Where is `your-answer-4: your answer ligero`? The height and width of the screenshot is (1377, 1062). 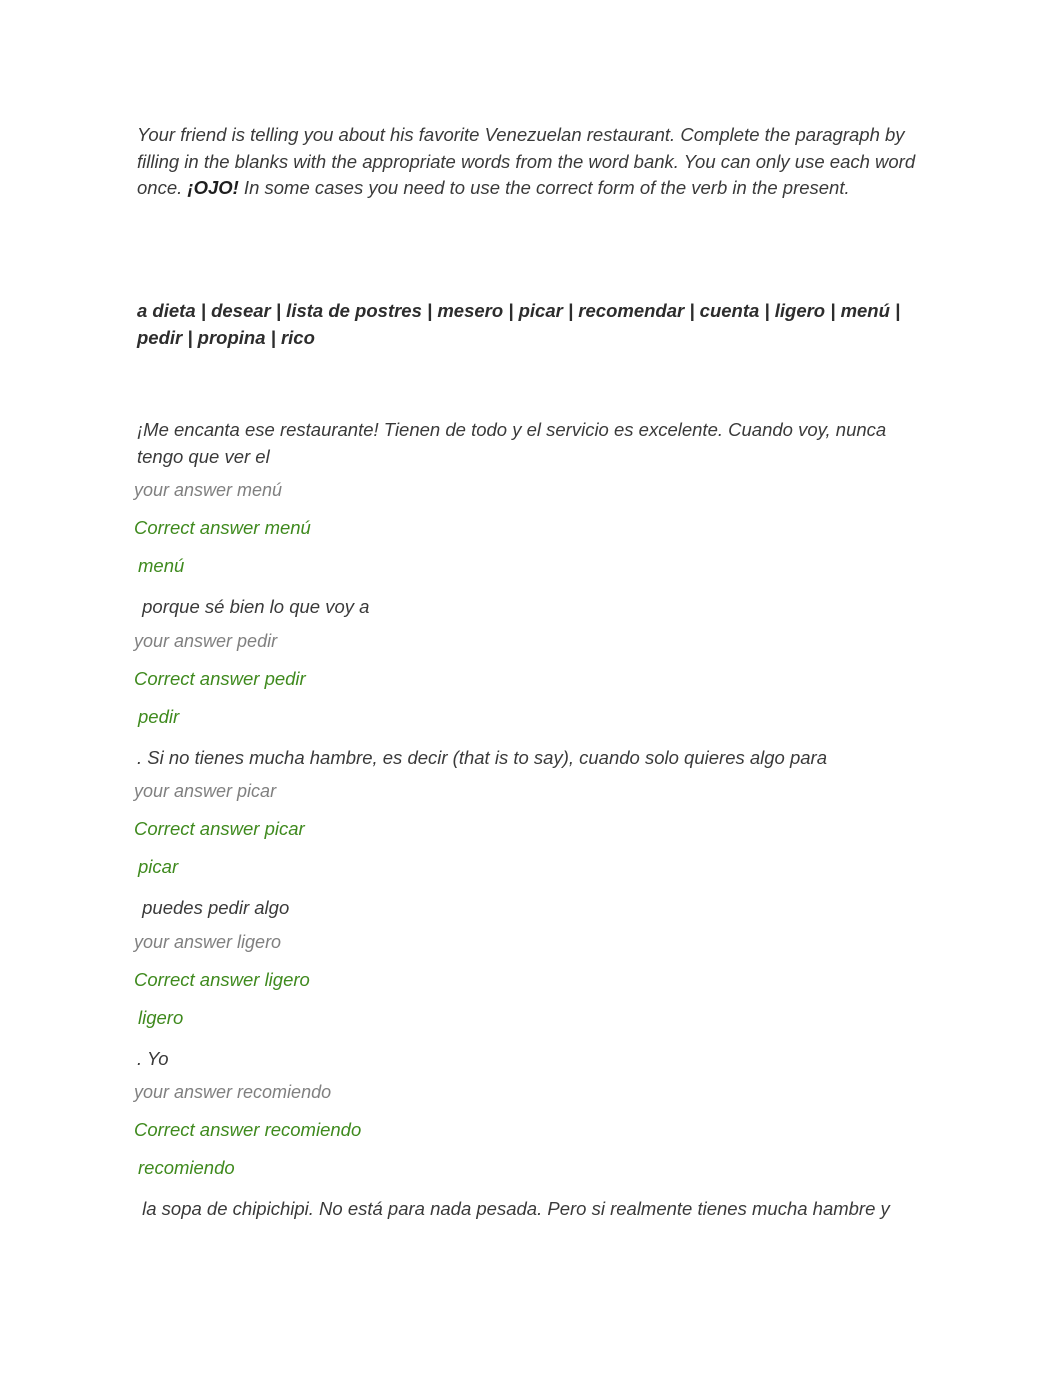 your-answer-4: your answer ligero is located at coordinates (208, 941).